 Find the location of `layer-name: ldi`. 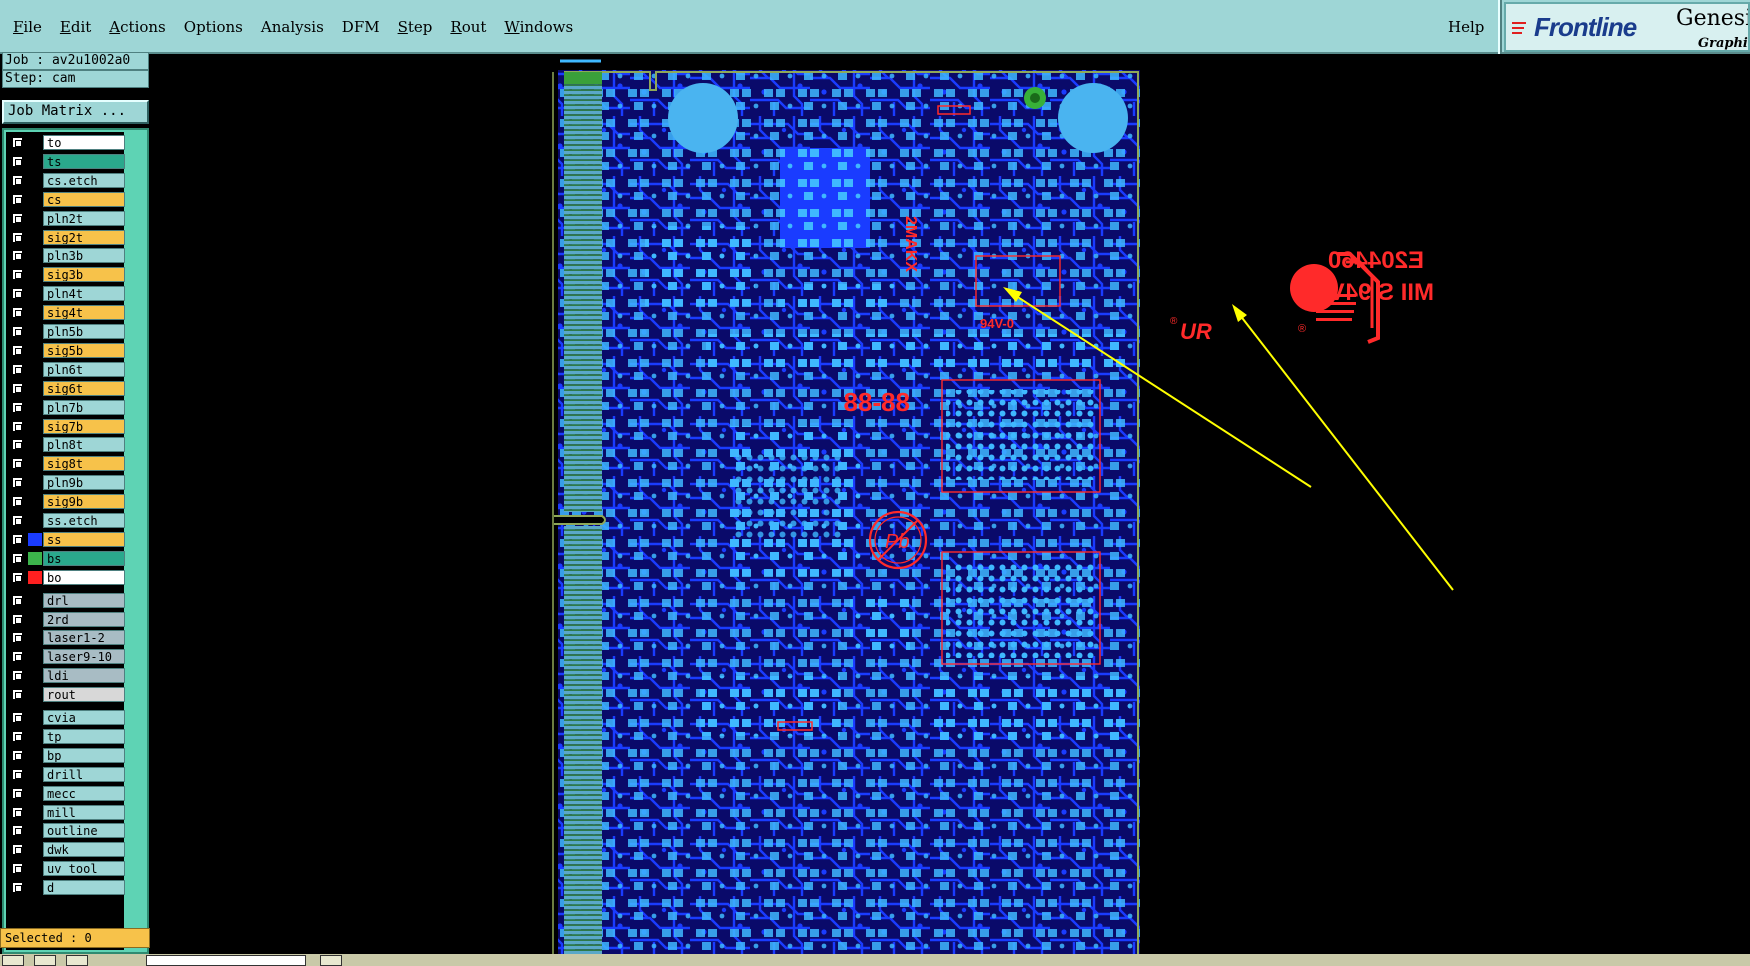

layer-name: ldi is located at coordinates (84, 676).